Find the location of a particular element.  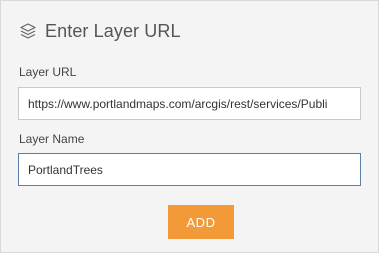

layer-name-input is located at coordinates (189, 169).